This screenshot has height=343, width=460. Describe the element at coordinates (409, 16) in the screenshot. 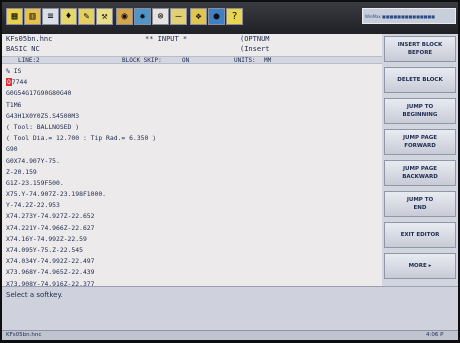

I see `status-indicator: WinMax ■■■■■■■■■■■■■■` at that location.